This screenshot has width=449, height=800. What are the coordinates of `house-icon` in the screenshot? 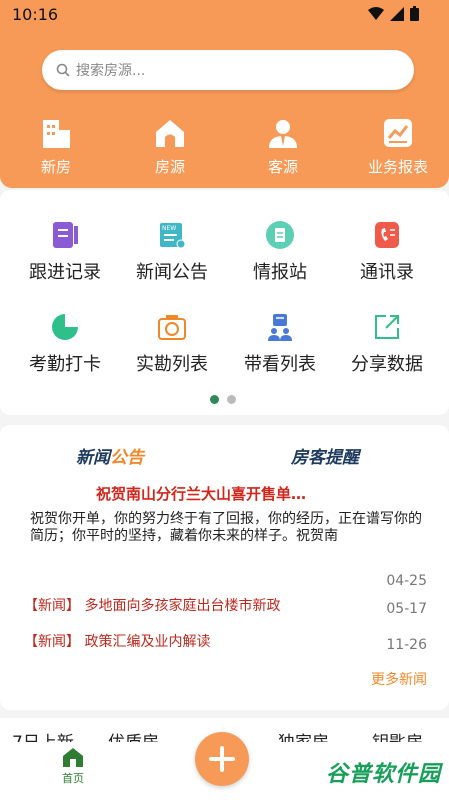 It's located at (170, 133).